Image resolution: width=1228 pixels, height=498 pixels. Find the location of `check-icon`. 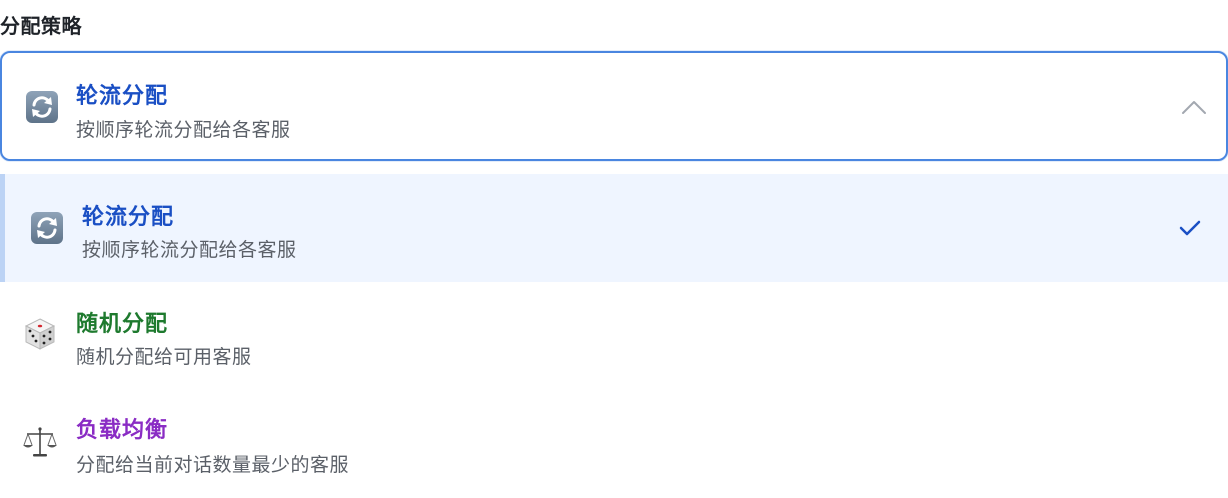

check-icon is located at coordinates (1190, 228).